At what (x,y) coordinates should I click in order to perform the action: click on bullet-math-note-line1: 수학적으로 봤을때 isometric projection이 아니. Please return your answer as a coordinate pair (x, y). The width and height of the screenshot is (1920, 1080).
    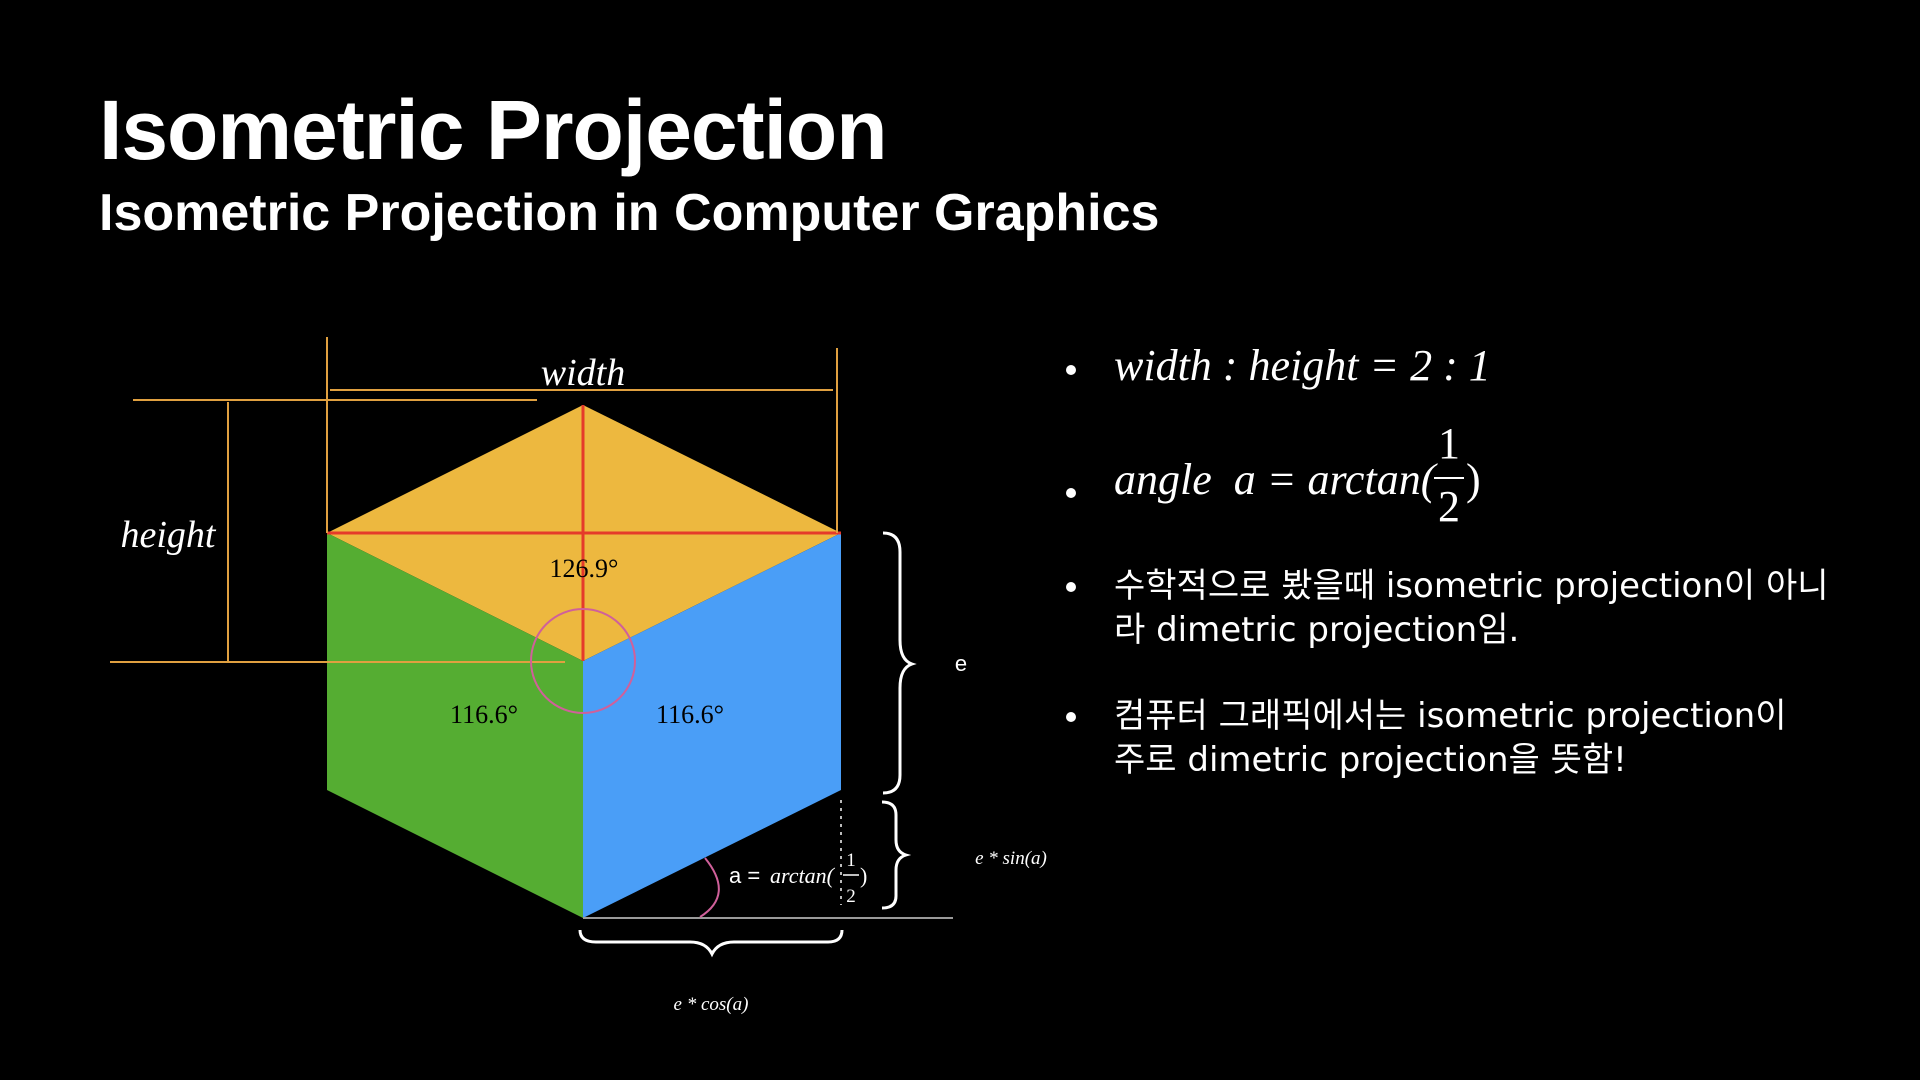
    Looking at the image, I should click on (1471, 586).